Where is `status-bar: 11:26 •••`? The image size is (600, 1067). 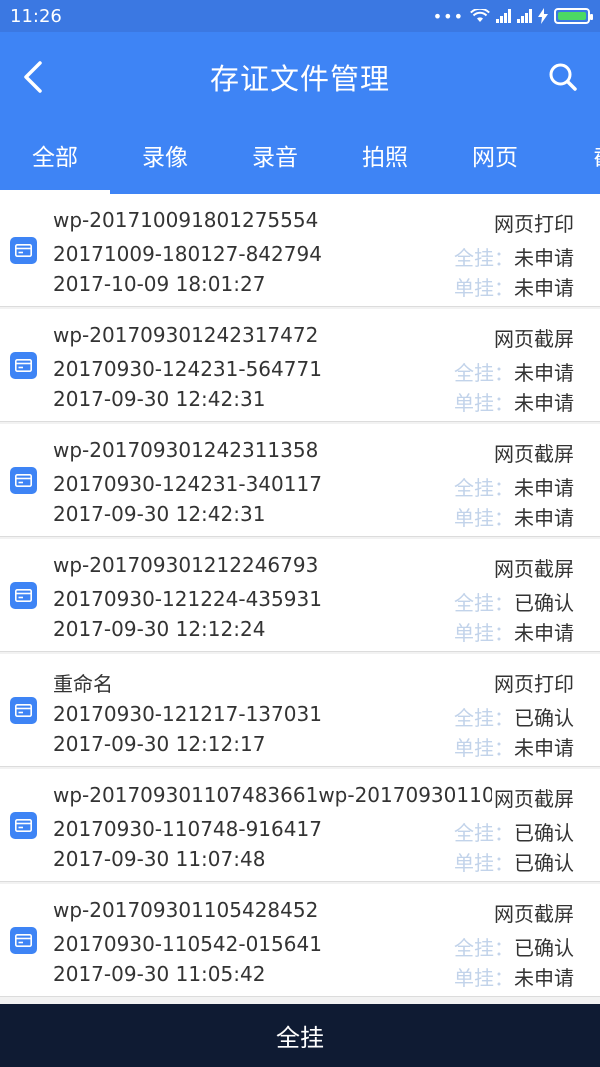 status-bar: 11:26 ••• is located at coordinates (300, 16).